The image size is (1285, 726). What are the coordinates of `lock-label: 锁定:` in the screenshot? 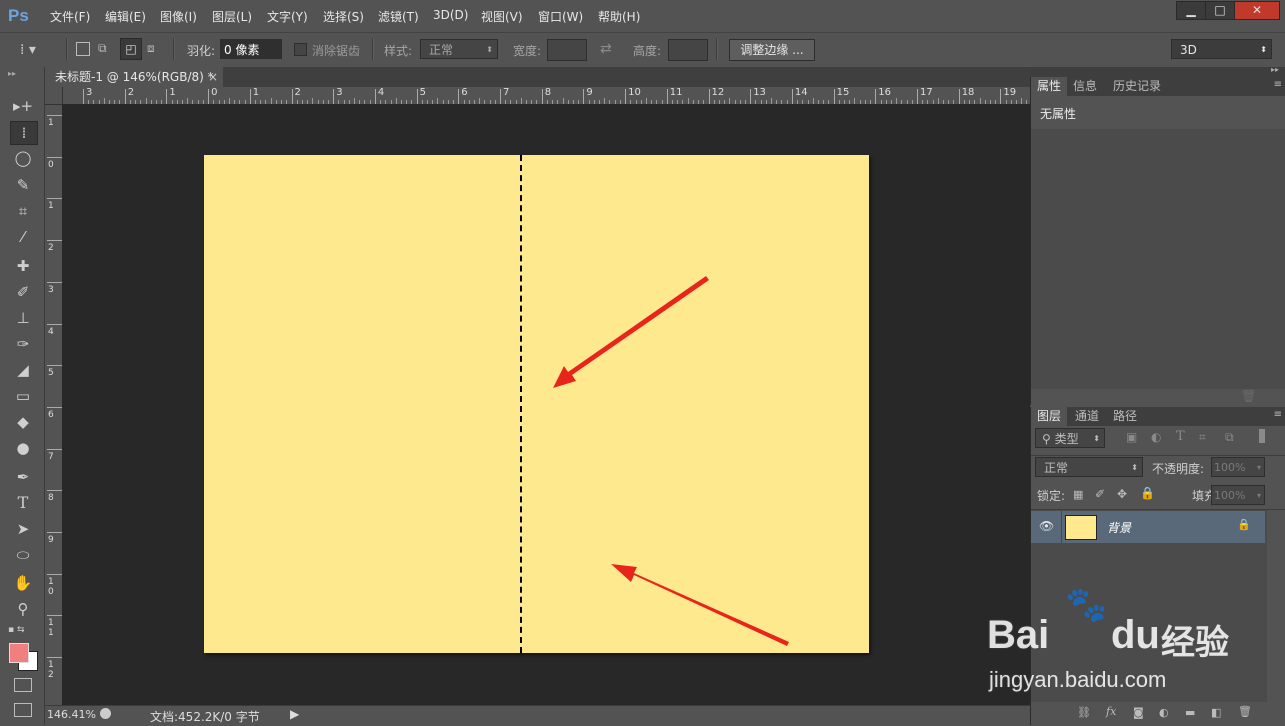 It's located at (1051, 496).